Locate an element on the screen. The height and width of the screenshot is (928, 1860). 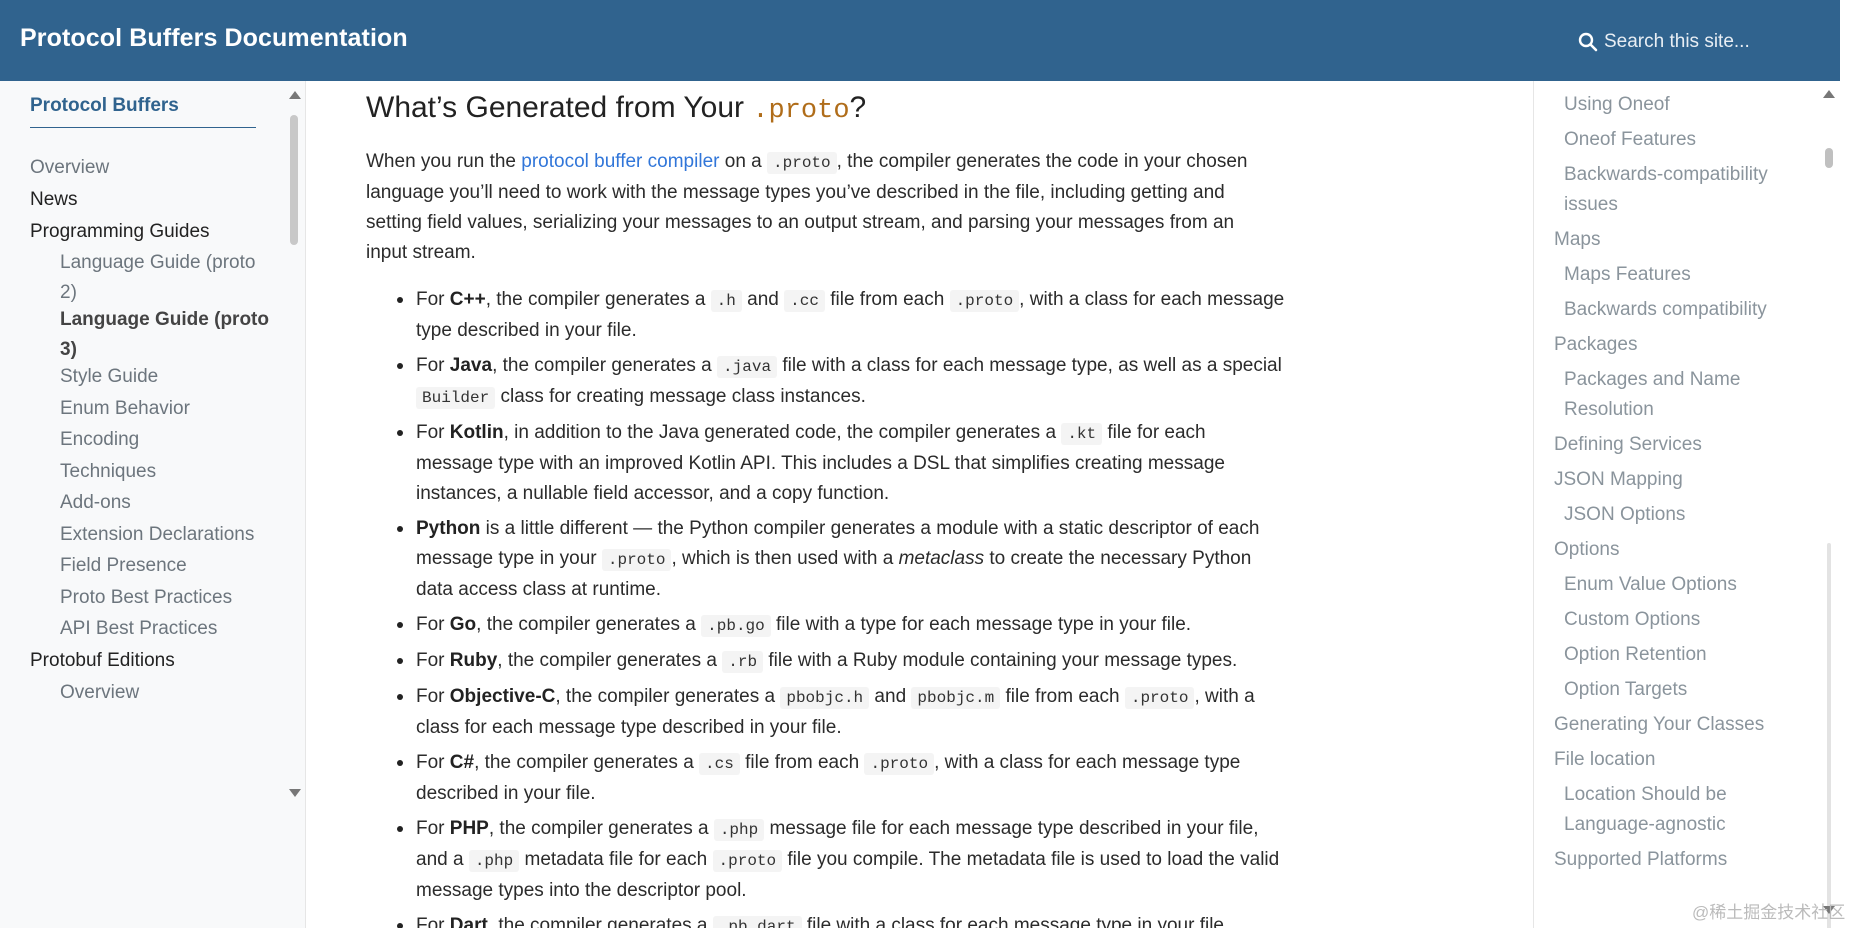
toc-item: Supported Platforms is located at coordinates (1640, 860).